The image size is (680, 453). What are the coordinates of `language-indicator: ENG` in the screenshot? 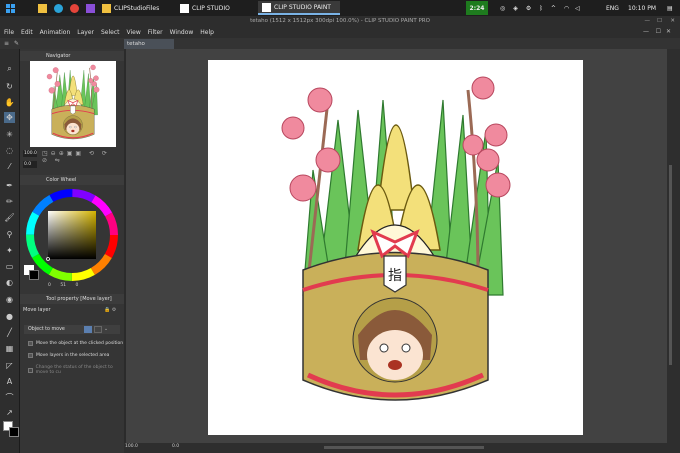 It's located at (612, 8).